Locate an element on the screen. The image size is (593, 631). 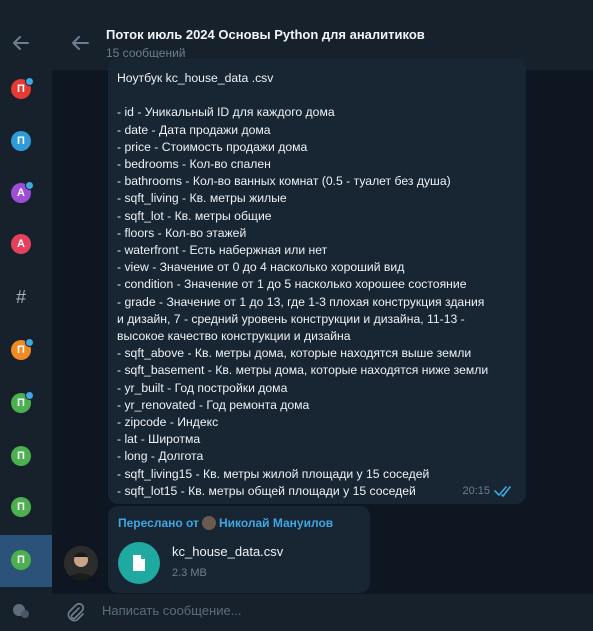
file-name: kc_house_data.csv is located at coordinates (227, 551).